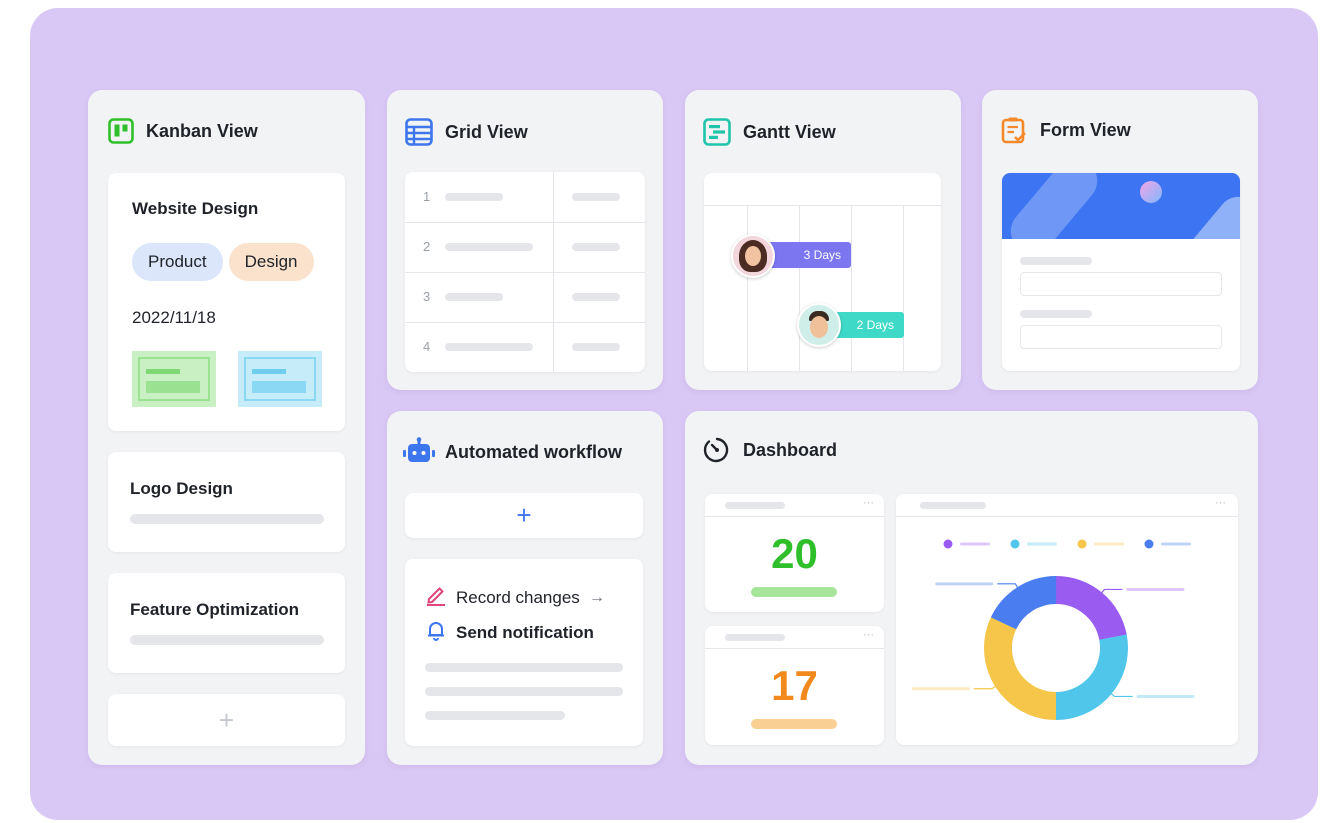 The width and height of the screenshot is (1326, 823). Describe the element at coordinates (177, 262) in the screenshot. I see `tag-product: Product` at that location.